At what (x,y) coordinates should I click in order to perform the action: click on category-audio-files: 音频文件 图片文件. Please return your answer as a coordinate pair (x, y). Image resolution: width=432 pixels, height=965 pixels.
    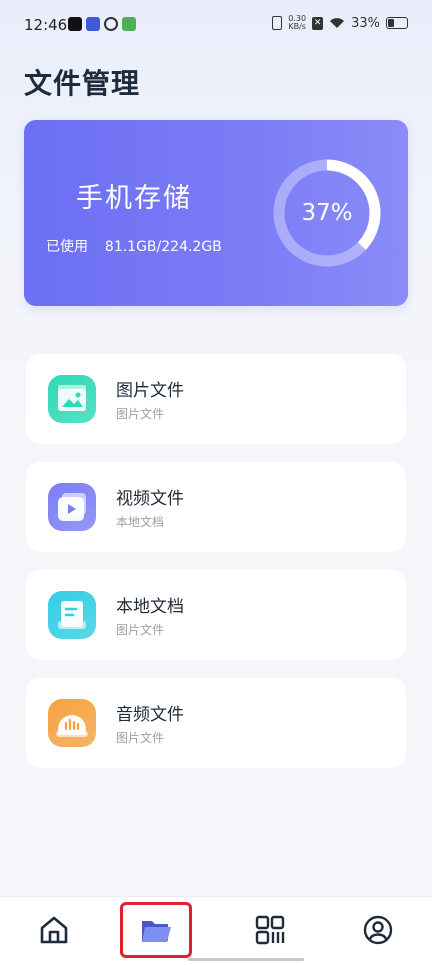
    Looking at the image, I should click on (216, 723).